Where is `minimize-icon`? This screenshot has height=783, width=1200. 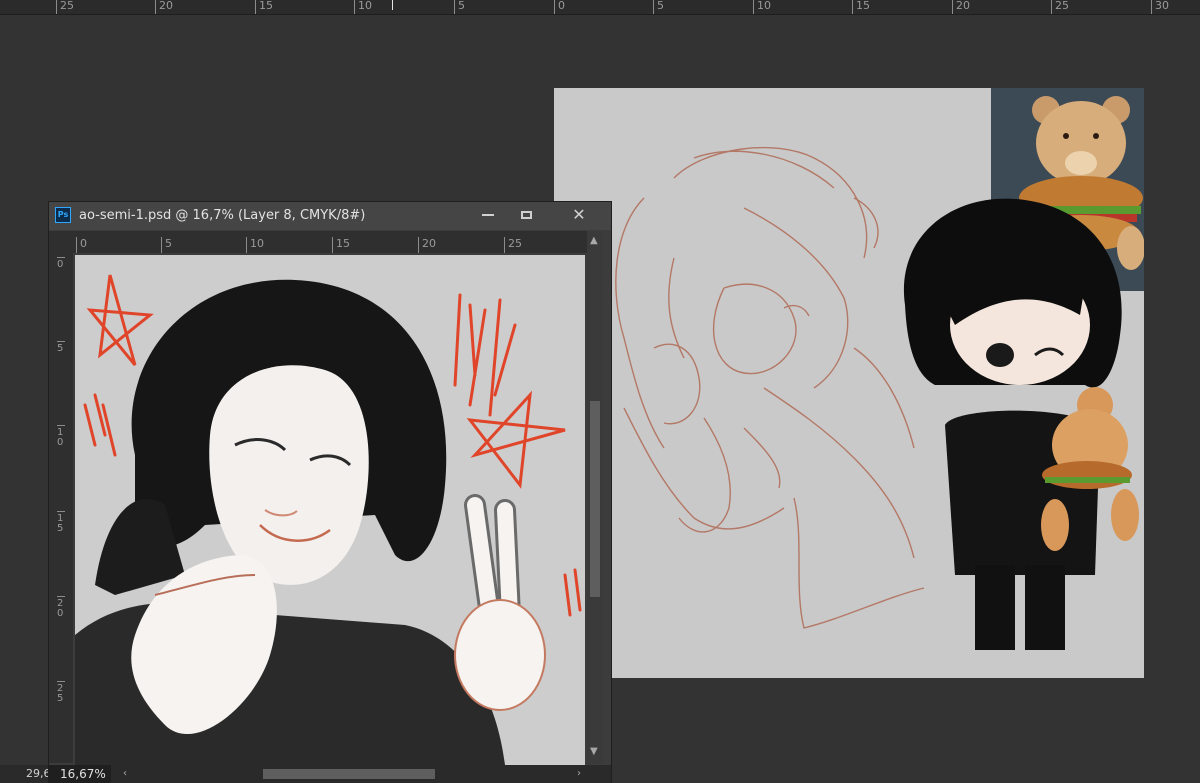
minimize-icon is located at coordinates (488, 214).